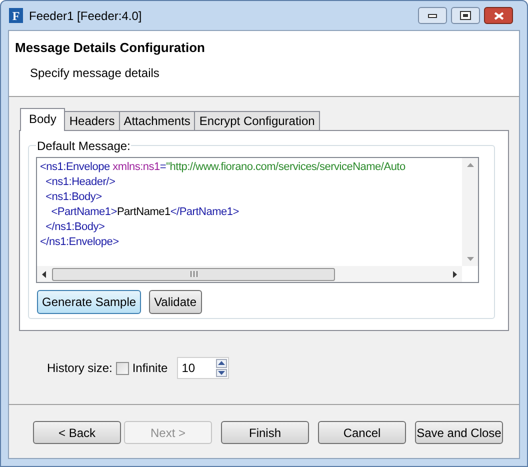 The width and height of the screenshot is (528, 467). I want to click on down-arrow-icon, so click(221, 372).